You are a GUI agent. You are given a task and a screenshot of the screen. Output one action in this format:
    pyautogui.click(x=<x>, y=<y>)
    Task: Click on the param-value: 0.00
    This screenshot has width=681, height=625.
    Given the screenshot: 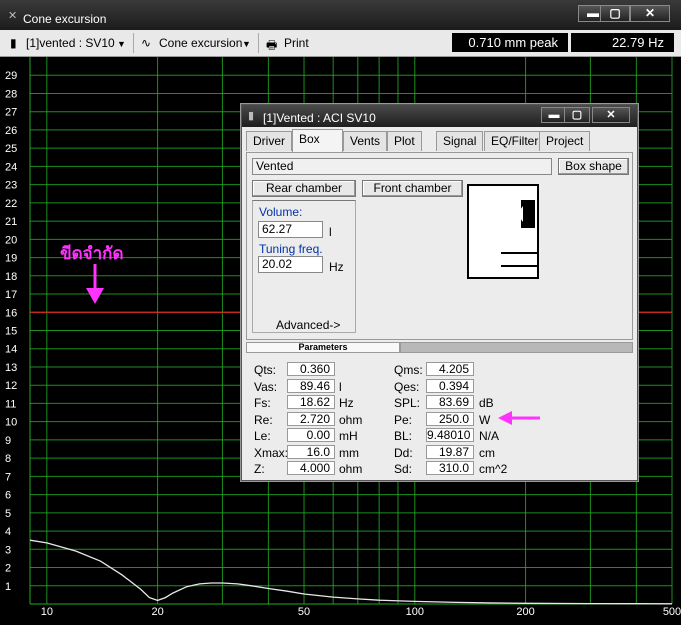 What is the action you would take?
    pyautogui.click(x=311, y=435)
    